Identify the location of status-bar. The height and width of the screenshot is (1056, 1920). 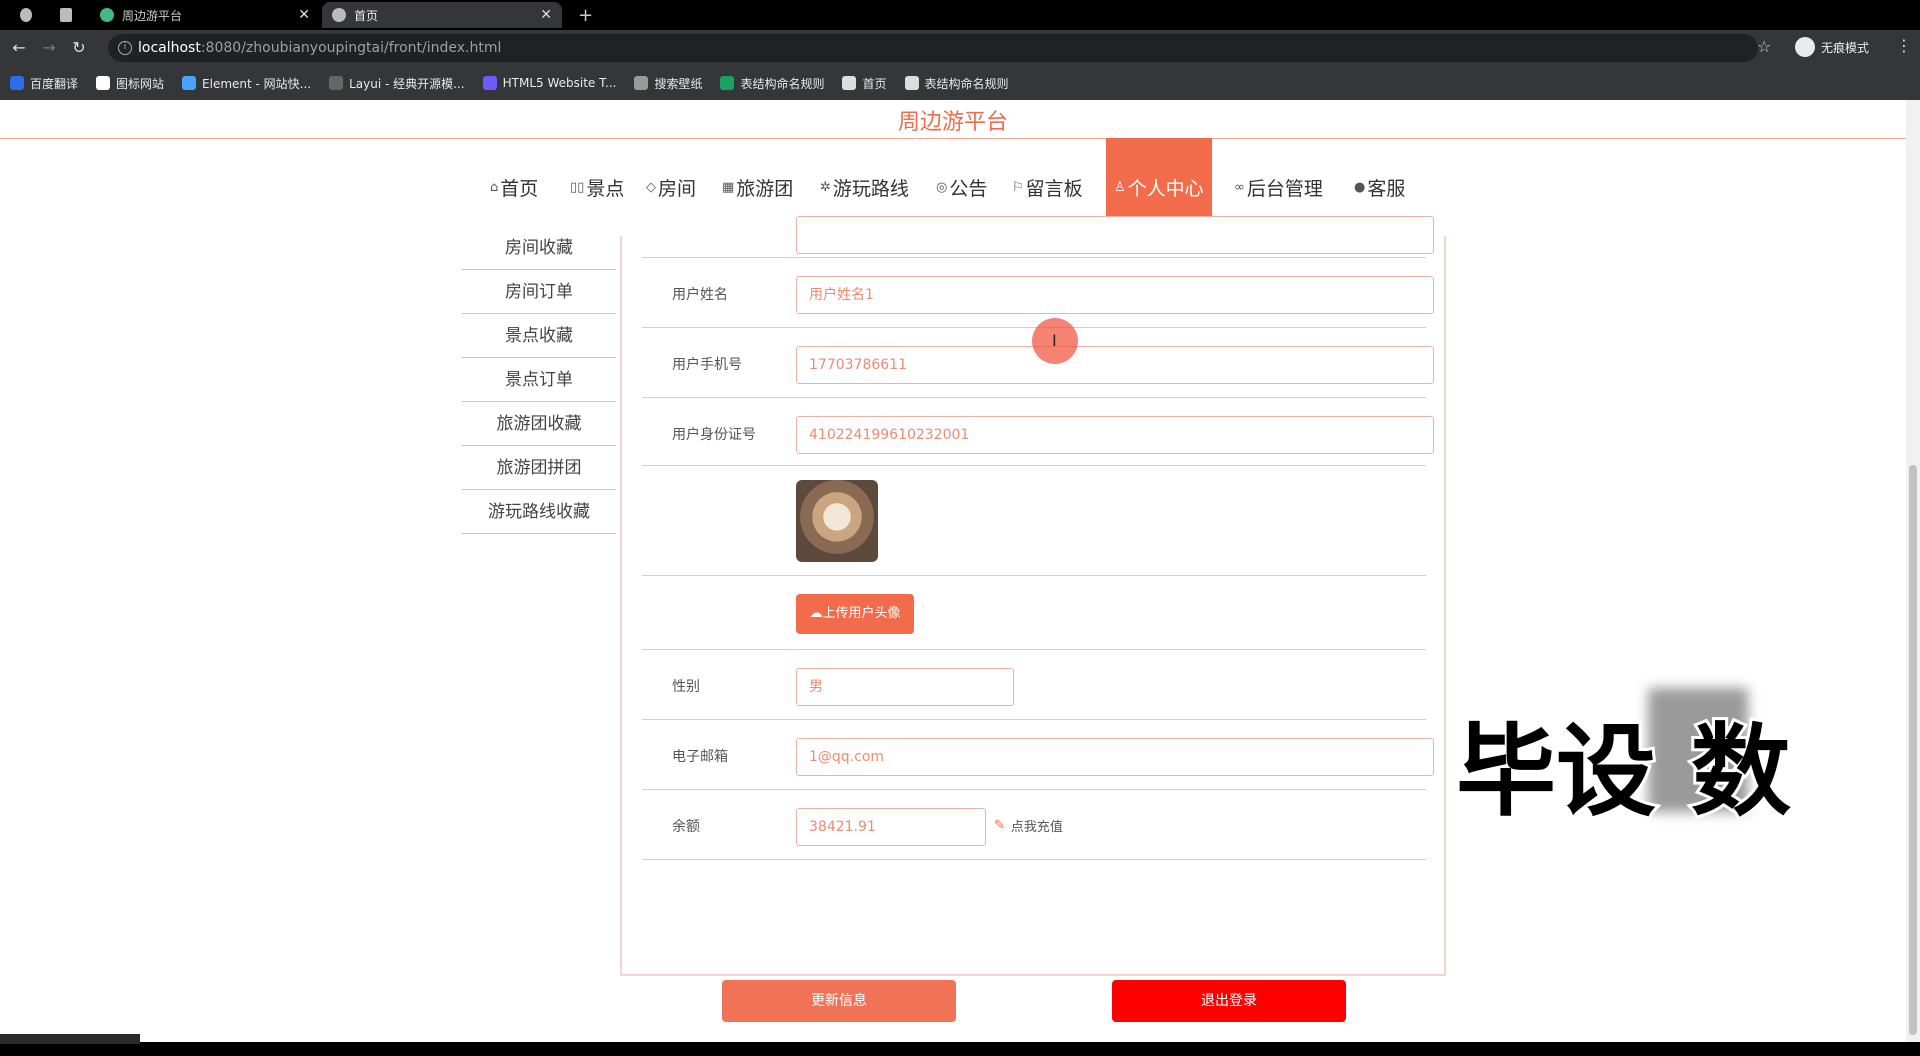
(70, 1039).